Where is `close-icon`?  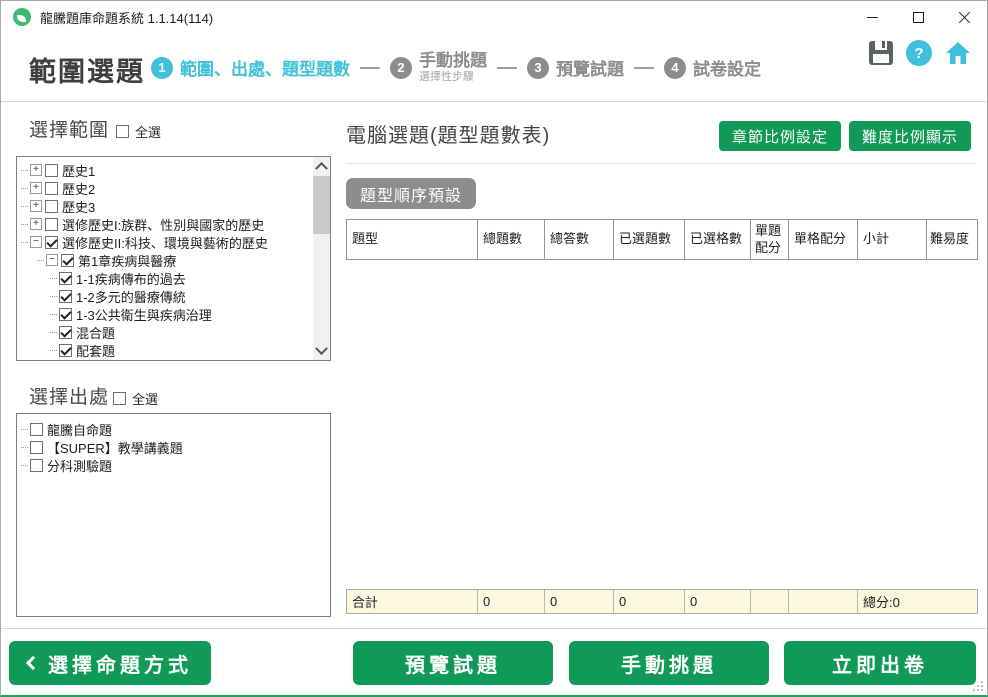 close-icon is located at coordinates (964, 17).